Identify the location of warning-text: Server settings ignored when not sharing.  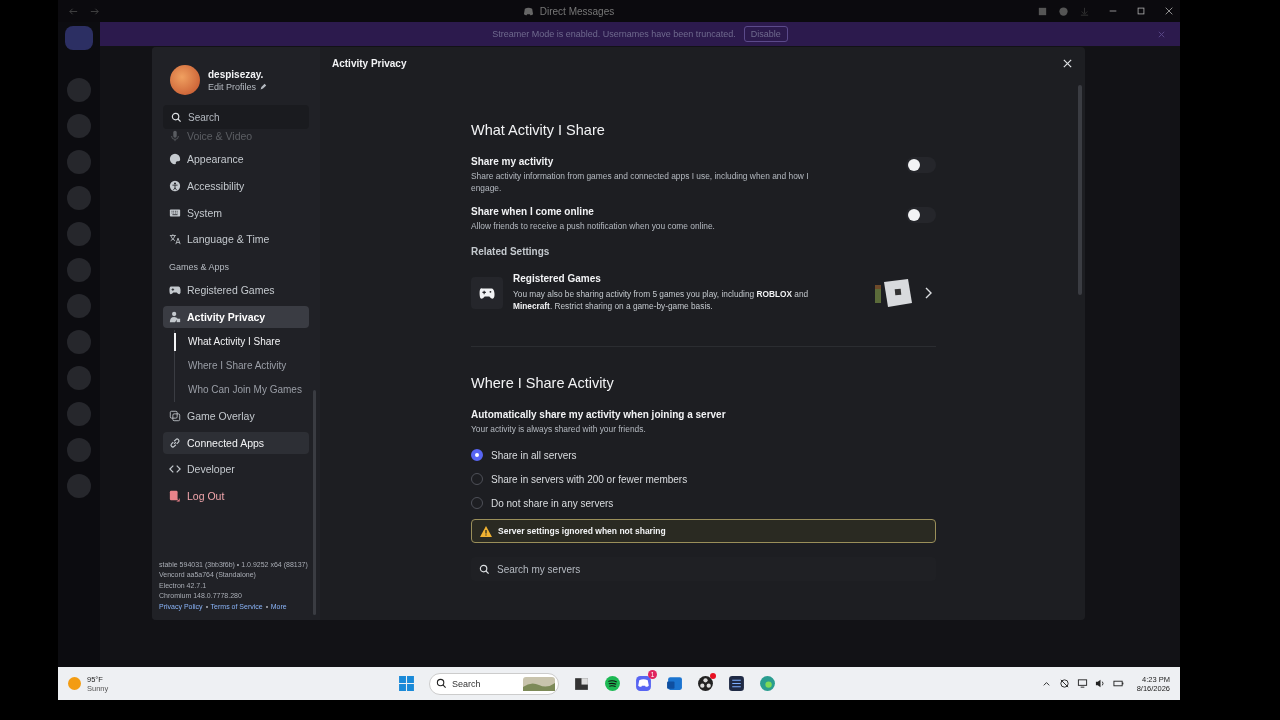
(582, 531).